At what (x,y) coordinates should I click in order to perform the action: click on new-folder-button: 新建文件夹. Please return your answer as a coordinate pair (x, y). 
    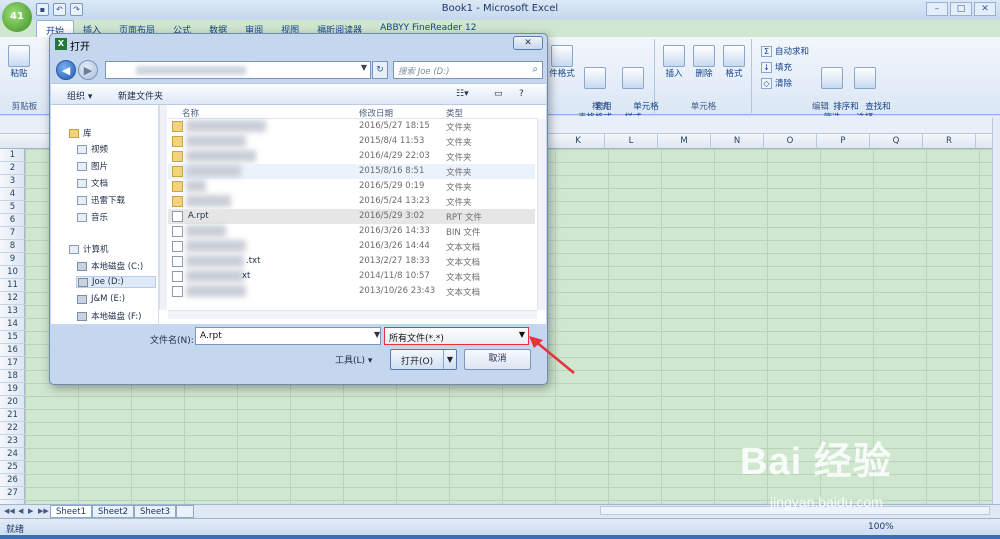
    Looking at the image, I should click on (140, 95).